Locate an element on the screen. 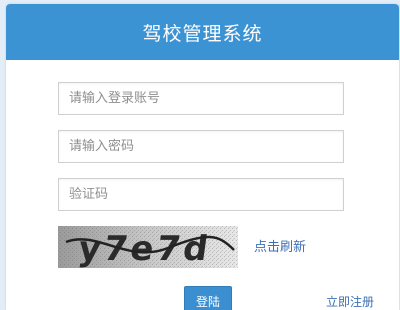 The width and height of the screenshot is (400, 310). username-input is located at coordinates (201, 98).